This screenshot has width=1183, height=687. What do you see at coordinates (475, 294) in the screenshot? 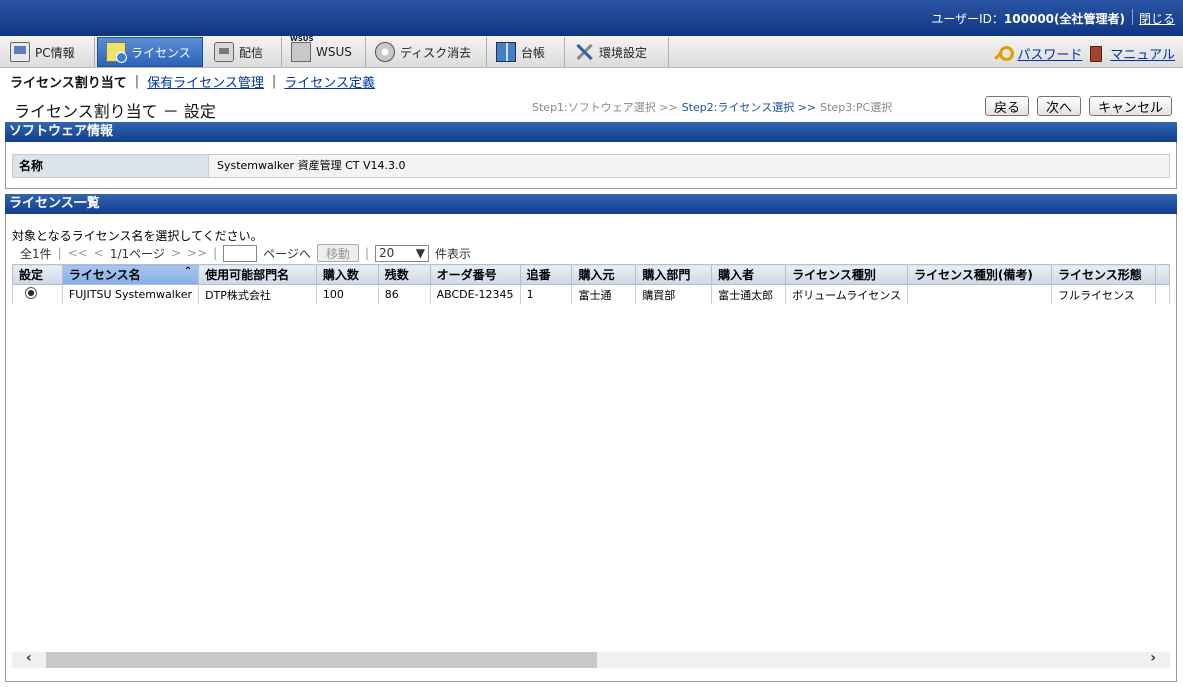
I see `cell-order-number: ABCDE-12345` at bounding box center [475, 294].